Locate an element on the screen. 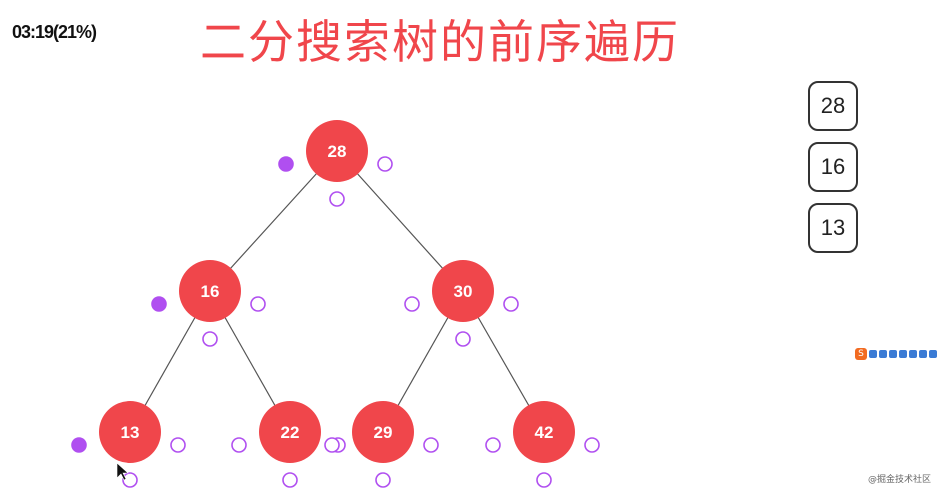 This screenshot has width=948, height=492. traversal-marker-n42-bottom is located at coordinates (544, 480).